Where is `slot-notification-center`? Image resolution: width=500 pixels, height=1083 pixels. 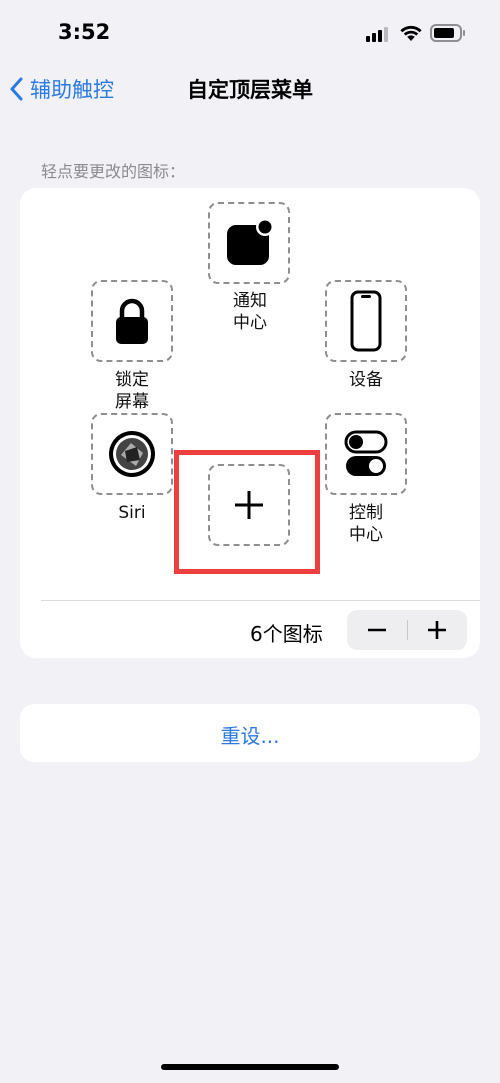 slot-notification-center is located at coordinates (249, 243).